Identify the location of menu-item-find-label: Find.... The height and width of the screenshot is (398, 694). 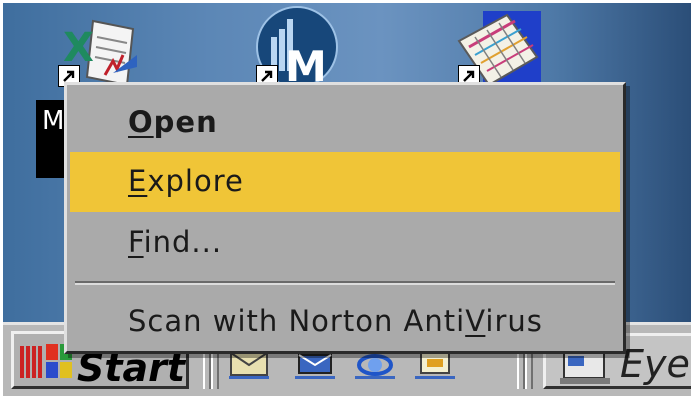
(175, 242).